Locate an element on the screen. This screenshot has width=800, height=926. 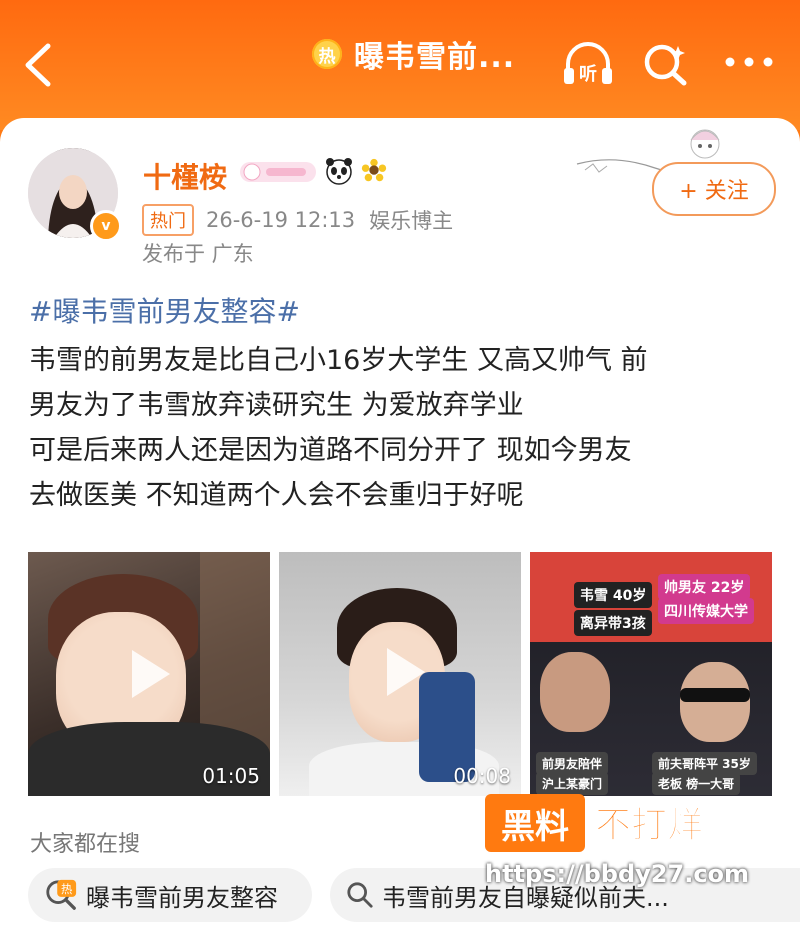
post-meta: 热门 26-6-19 12:13 娱乐博主 is located at coordinates (297, 220).